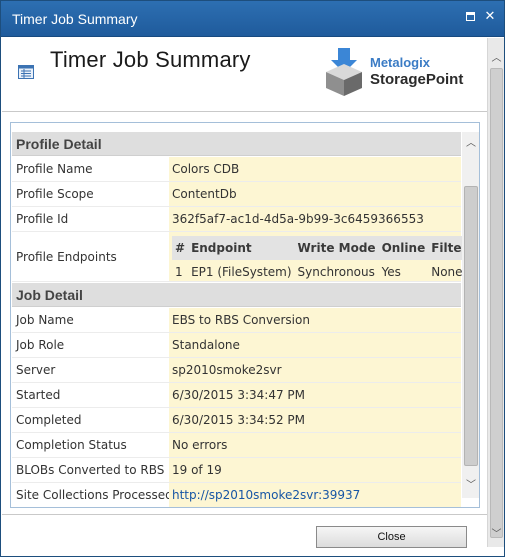  I want to click on row-started: Started 6/30/2015 3:34:47 PM, so click(236, 395).